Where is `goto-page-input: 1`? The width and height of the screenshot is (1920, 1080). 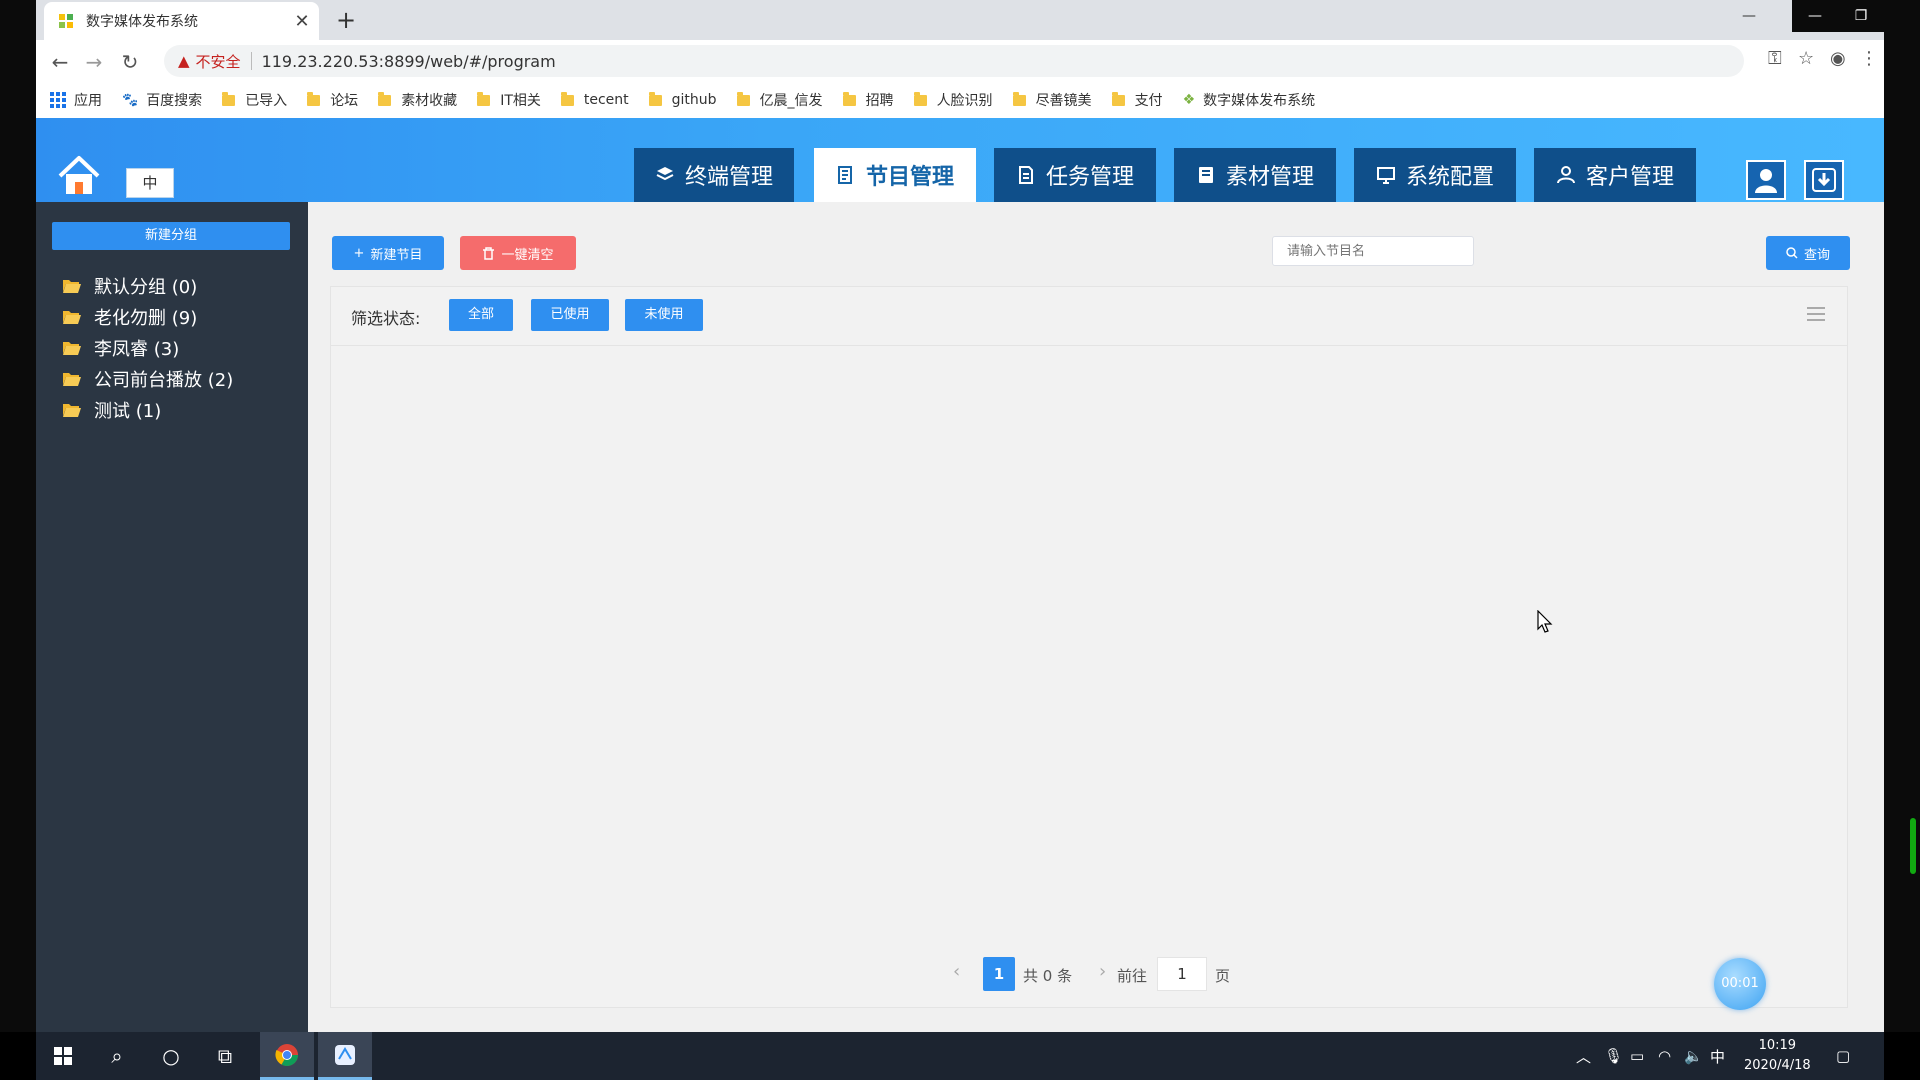 goto-page-input: 1 is located at coordinates (1182, 974).